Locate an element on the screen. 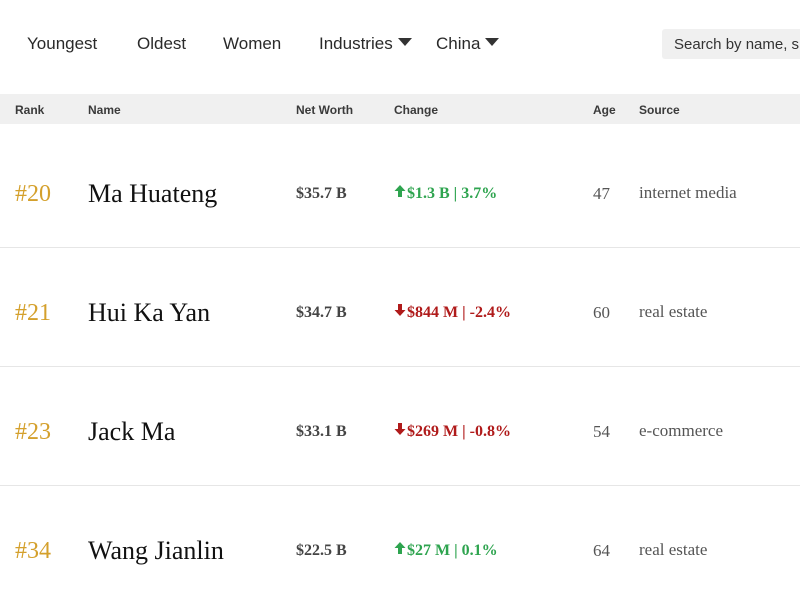 This screenshot has height=600, width=800. filter-industries-label: Industries is located at coordinates (356, 43).